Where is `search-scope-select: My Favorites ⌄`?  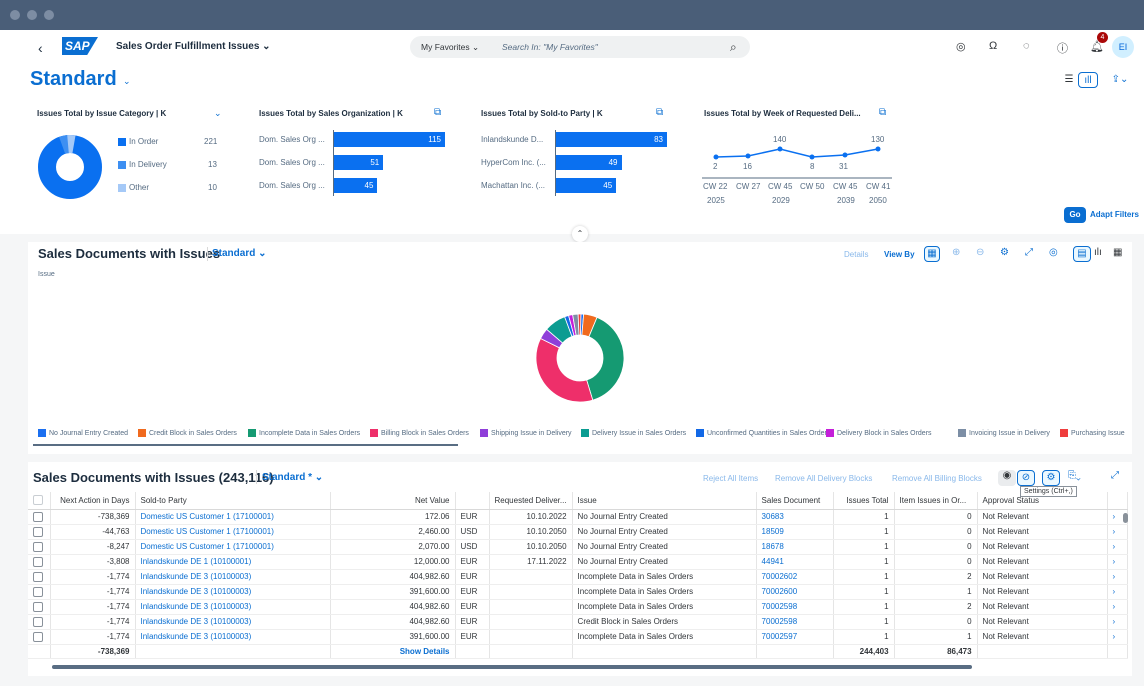
search-scope-select: My Favorites ⌄ is located at coordinates (450, 47).